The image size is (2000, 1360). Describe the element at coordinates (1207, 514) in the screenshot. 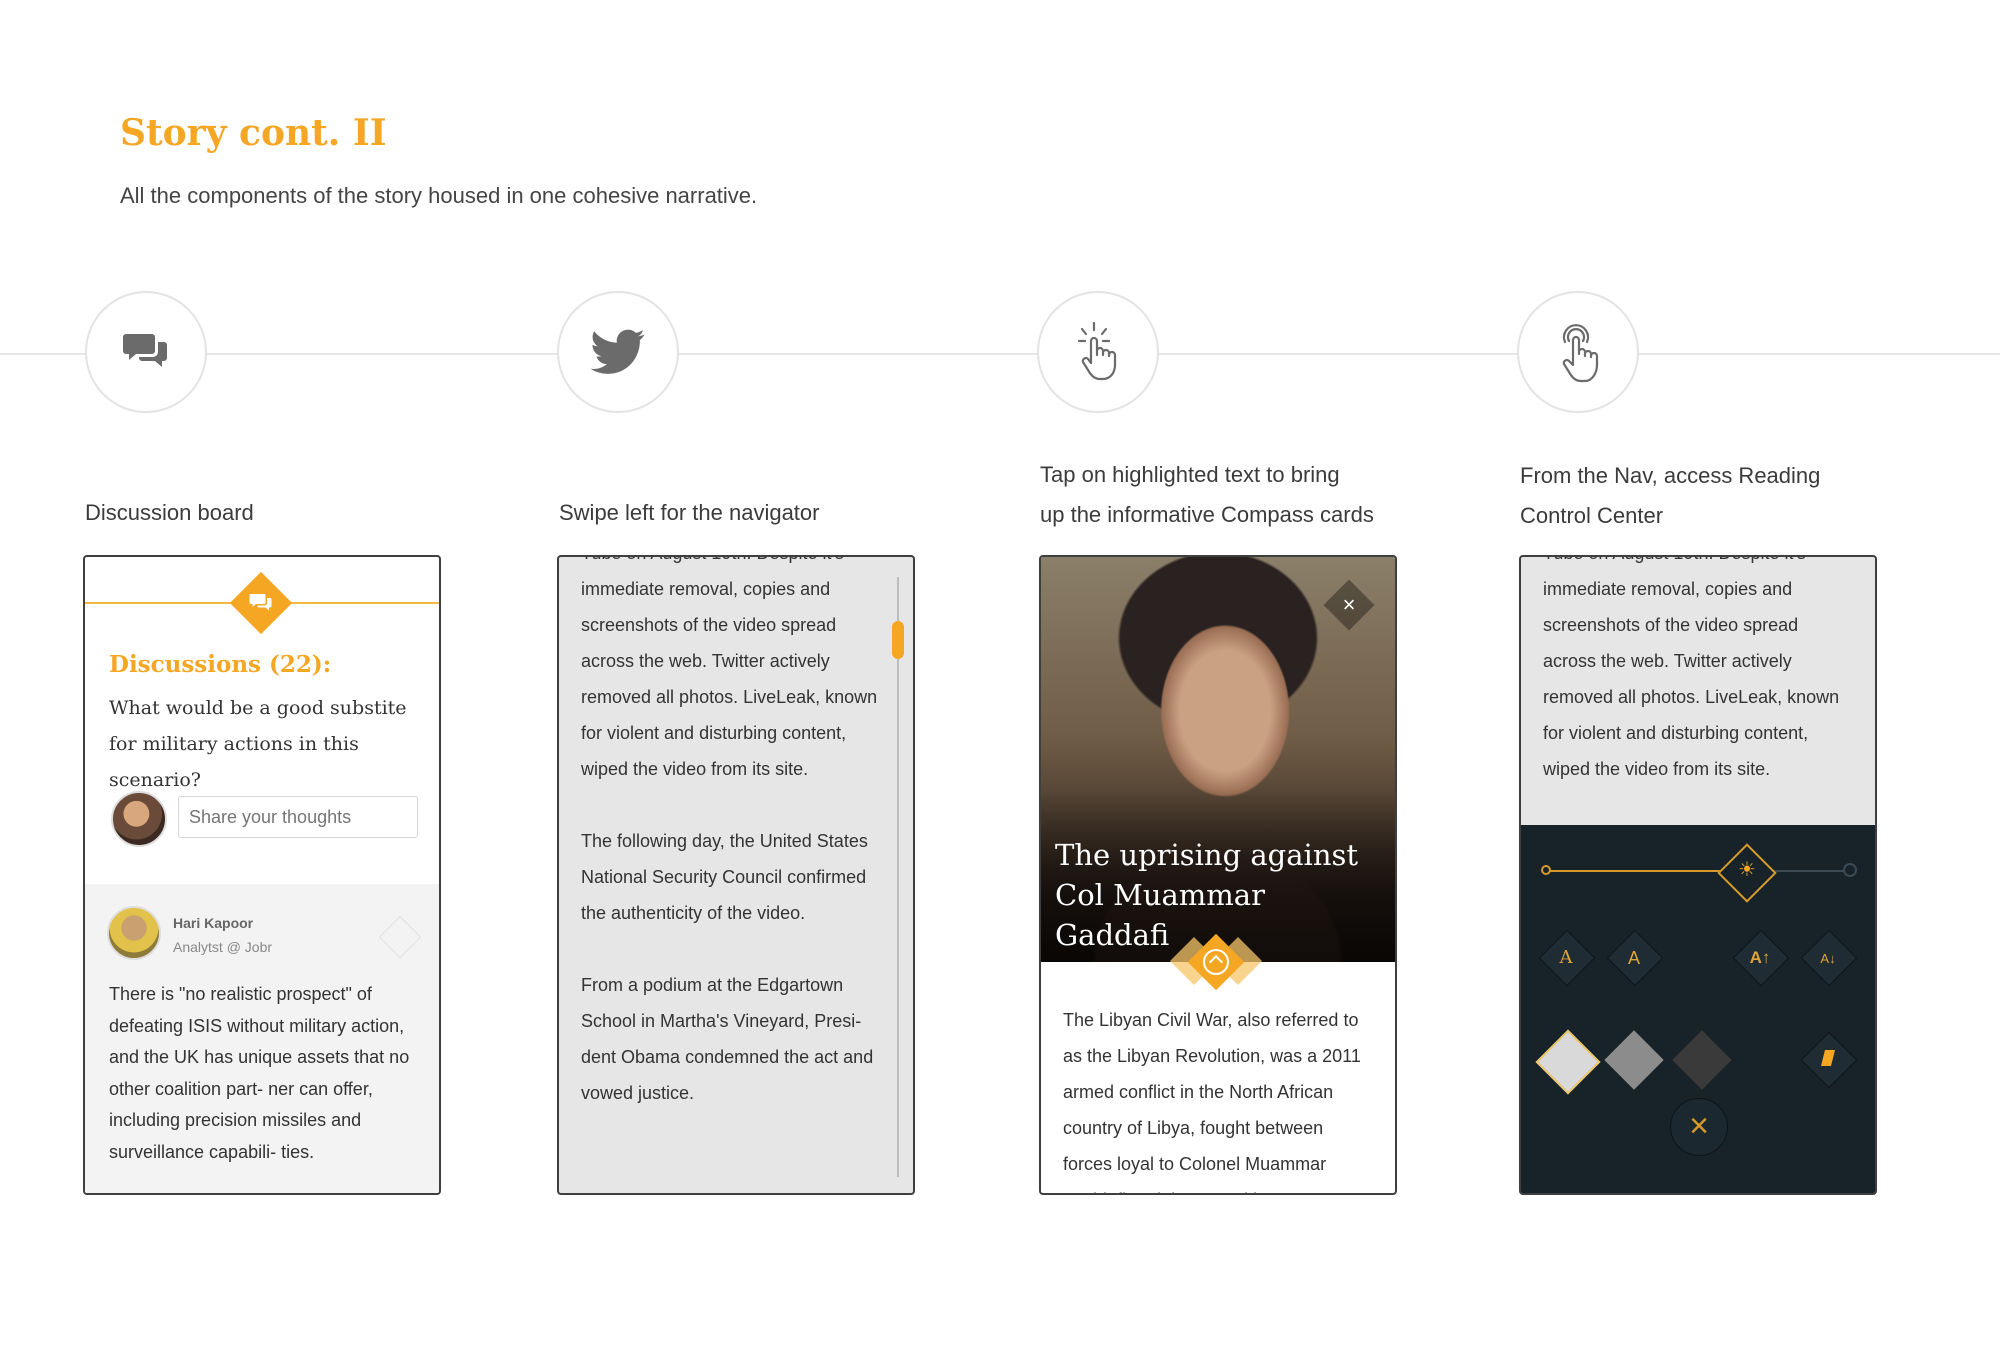

I see `caption-line: up the informative Compass cards` at that location.